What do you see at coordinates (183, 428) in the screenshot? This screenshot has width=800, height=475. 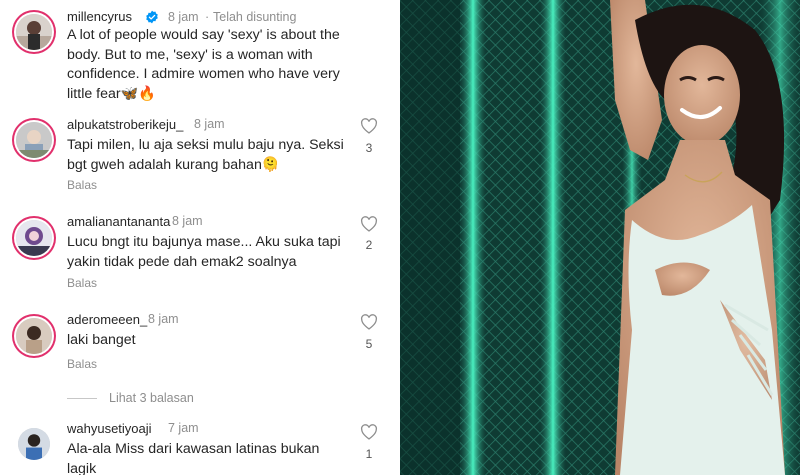 I see `comment-time: 7 jam` at bounding box center [183, 428].